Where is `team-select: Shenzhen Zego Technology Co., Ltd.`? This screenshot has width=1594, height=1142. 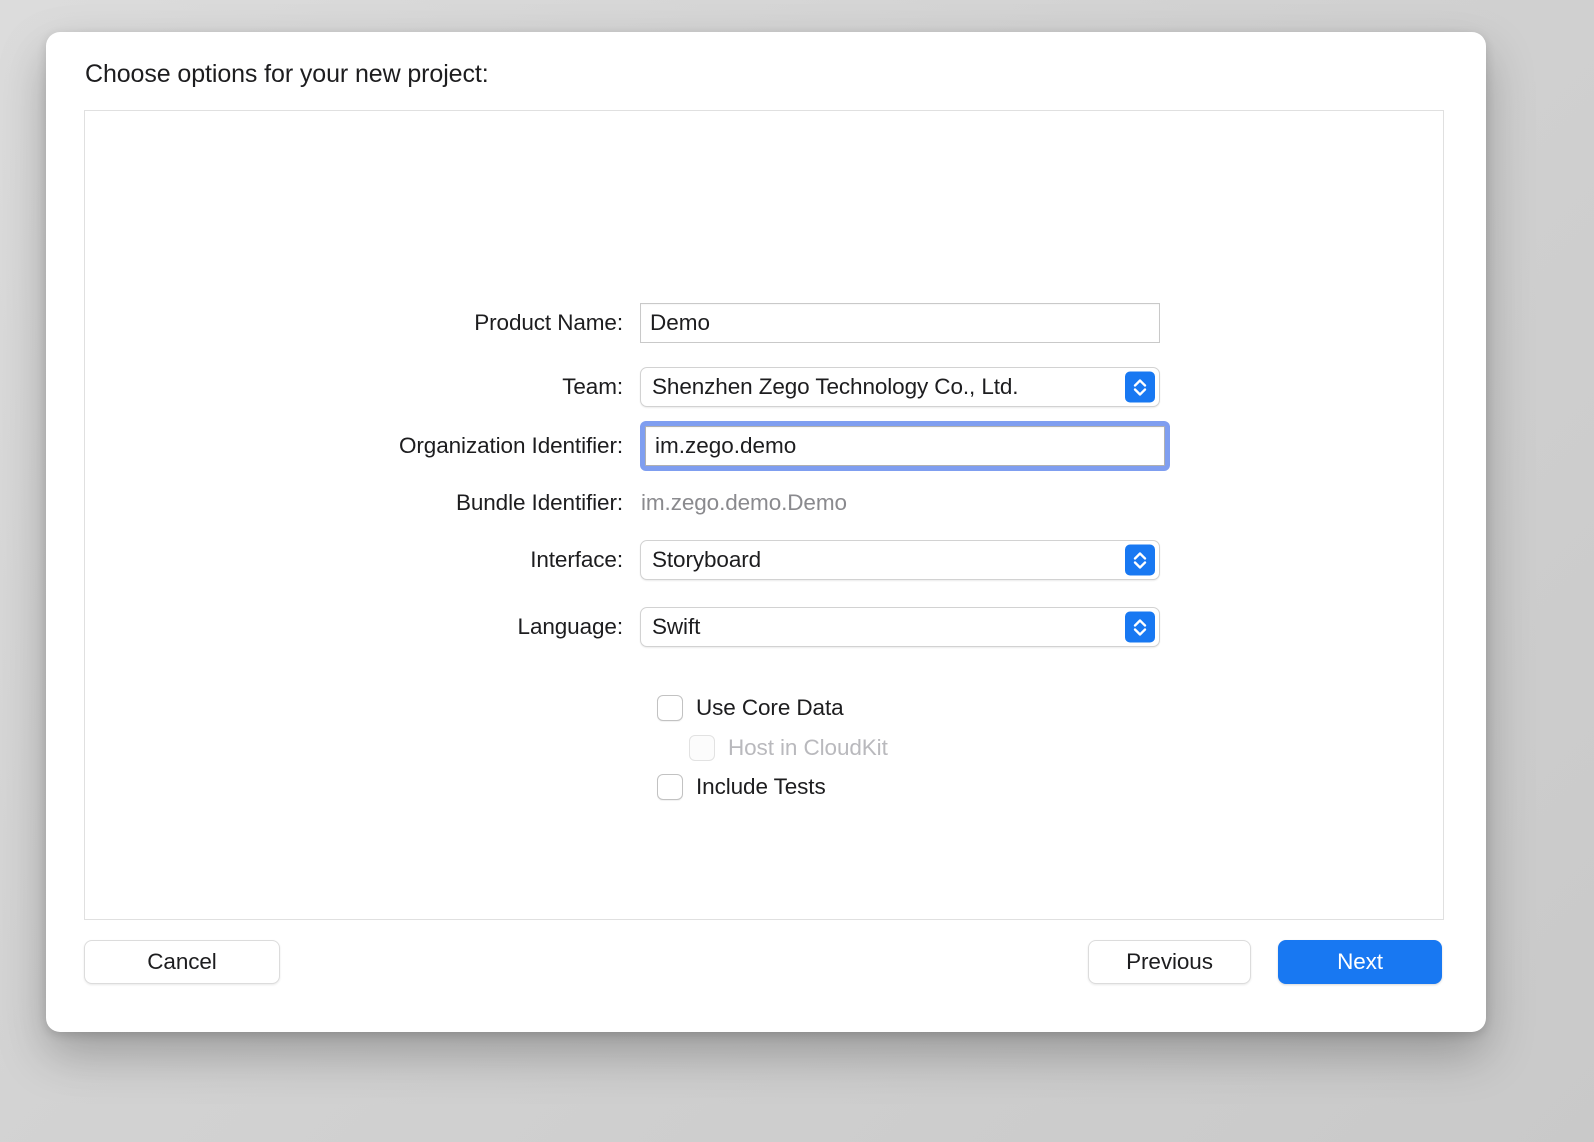 team-select: Shenzhen Zego Technology Co., Ltd. is located at coordinates (900, 387).